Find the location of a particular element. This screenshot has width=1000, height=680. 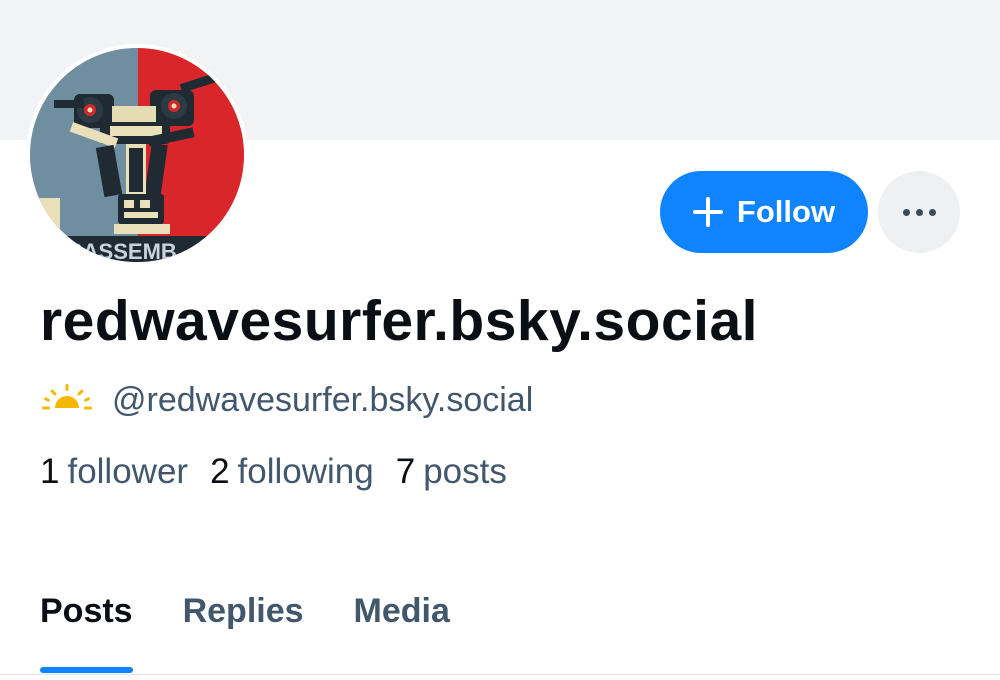

avatar: DISASSEMB is located at coordinates (137, 155).